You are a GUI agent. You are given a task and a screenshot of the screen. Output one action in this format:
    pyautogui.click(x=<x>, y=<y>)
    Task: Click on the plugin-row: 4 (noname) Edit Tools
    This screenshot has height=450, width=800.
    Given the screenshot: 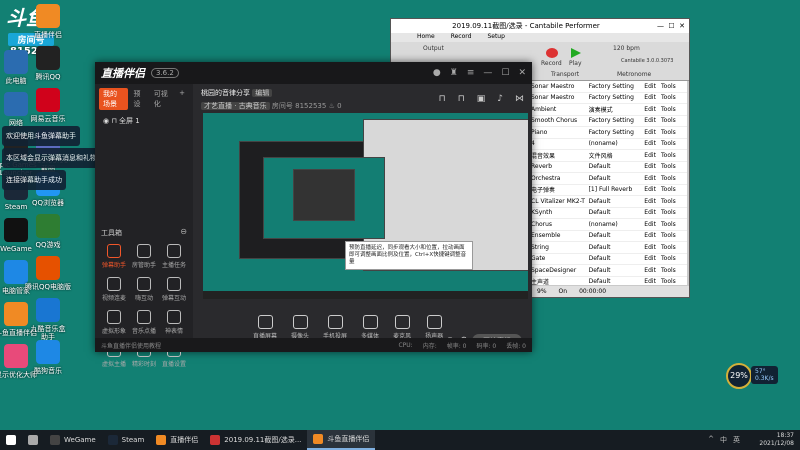 What is the action you would take?
    pyautogui.click(x=609, y=144)
    